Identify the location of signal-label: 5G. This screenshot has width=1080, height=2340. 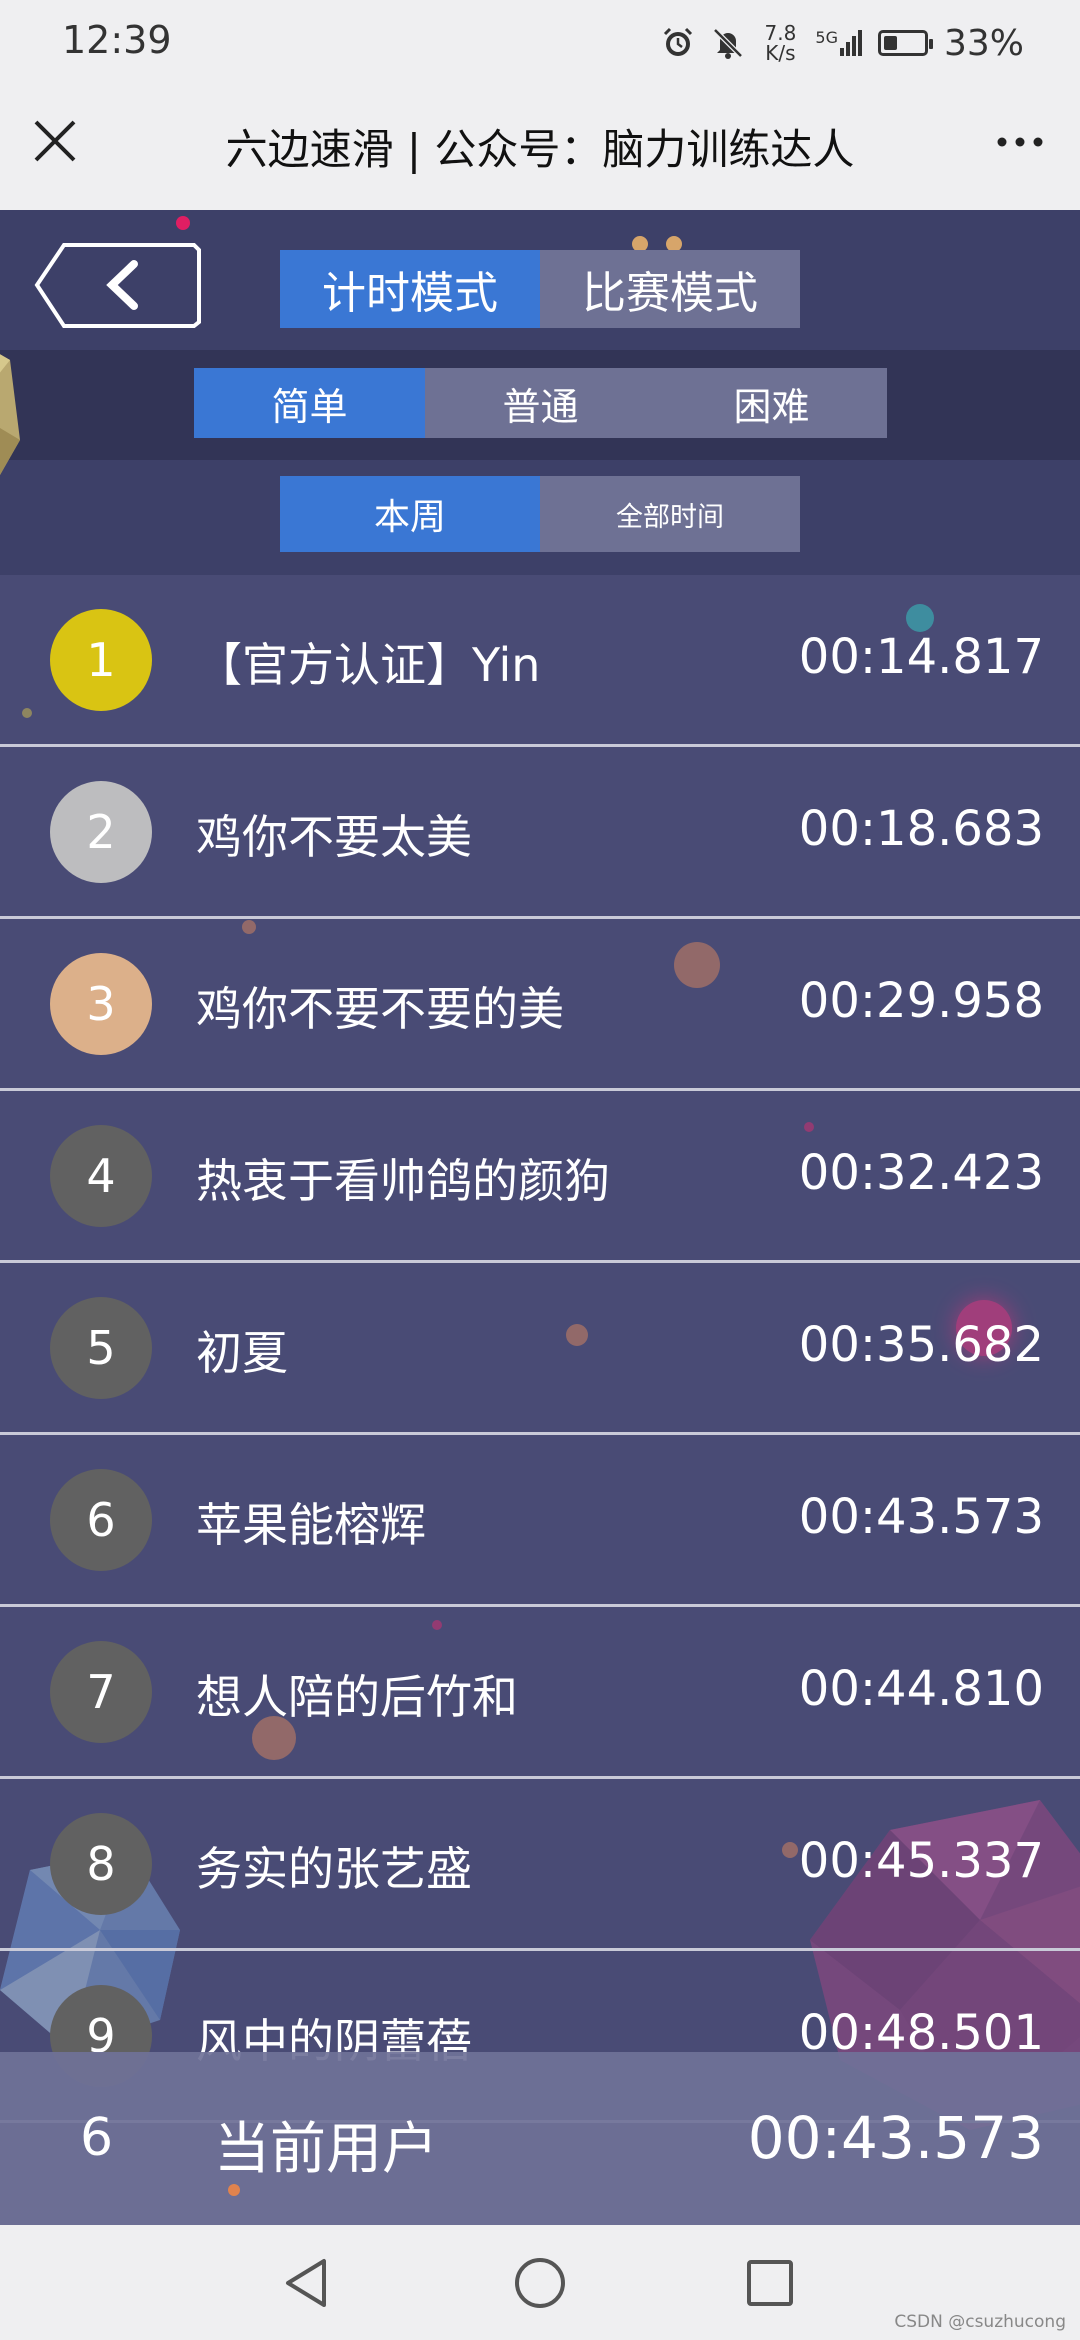
(826, 37).